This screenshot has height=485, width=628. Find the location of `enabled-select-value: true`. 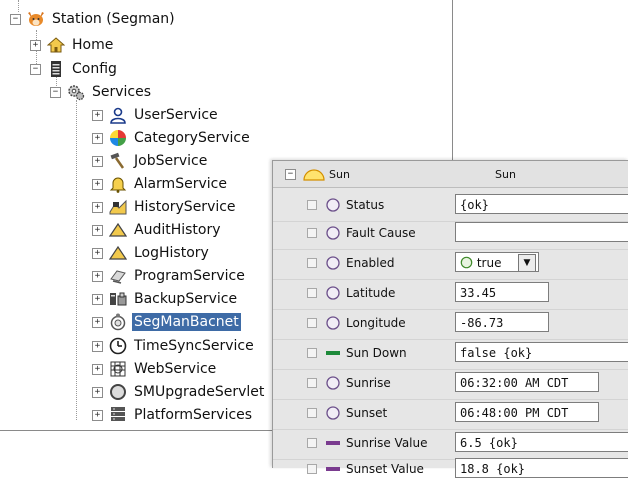

enabled-select-value: true is located at coordinates (489, 263).